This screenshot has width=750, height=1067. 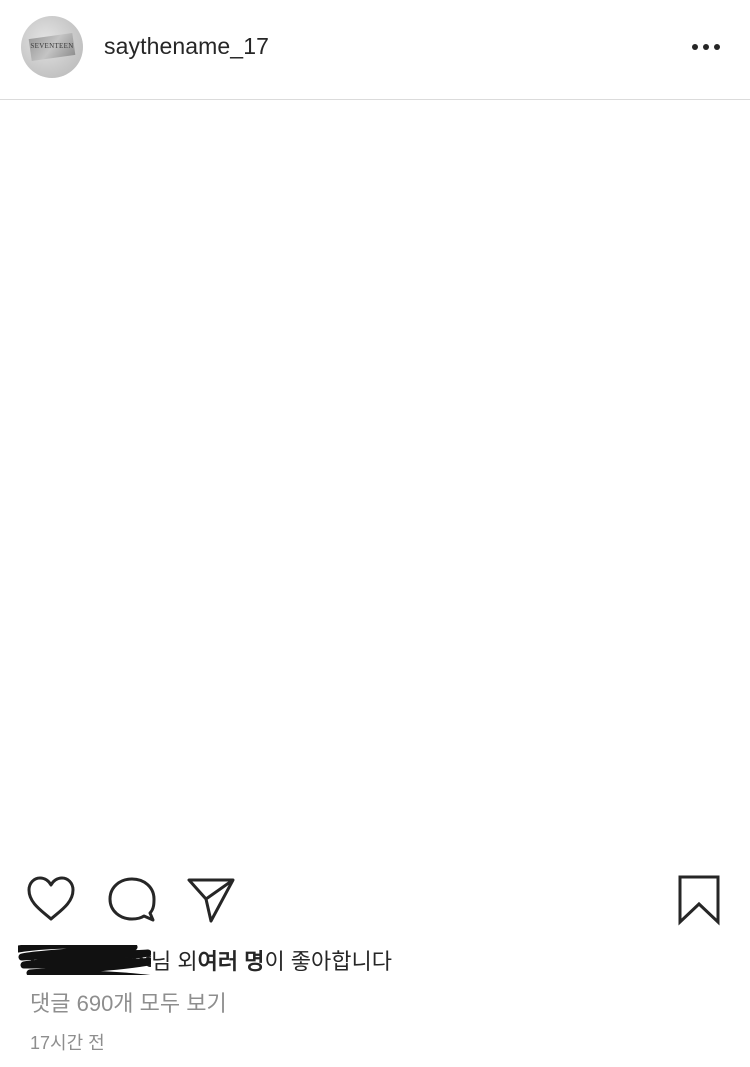 I want to click on likes-text-after: 이 좋아합니다, so click(x=328, y=961).